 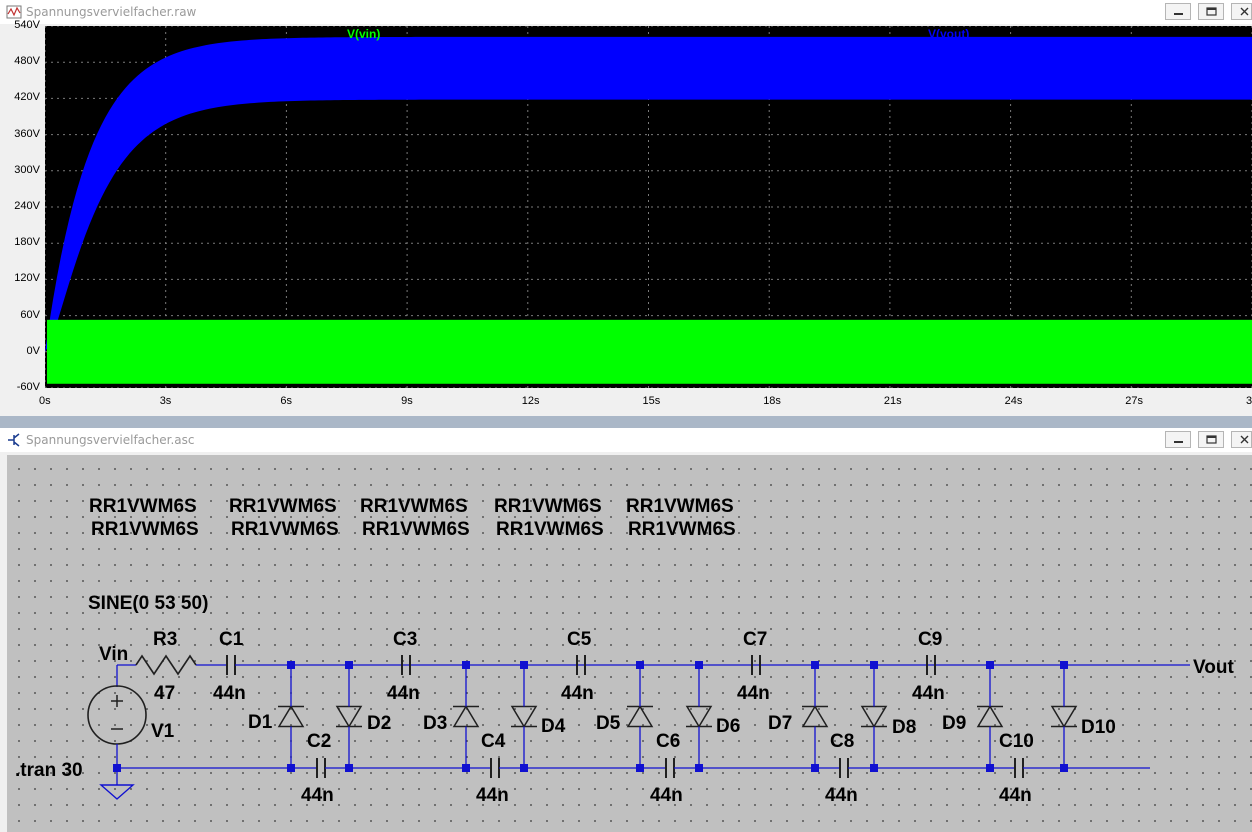 I want to click on voltage-source-symbol, so click(x=117, y=715).